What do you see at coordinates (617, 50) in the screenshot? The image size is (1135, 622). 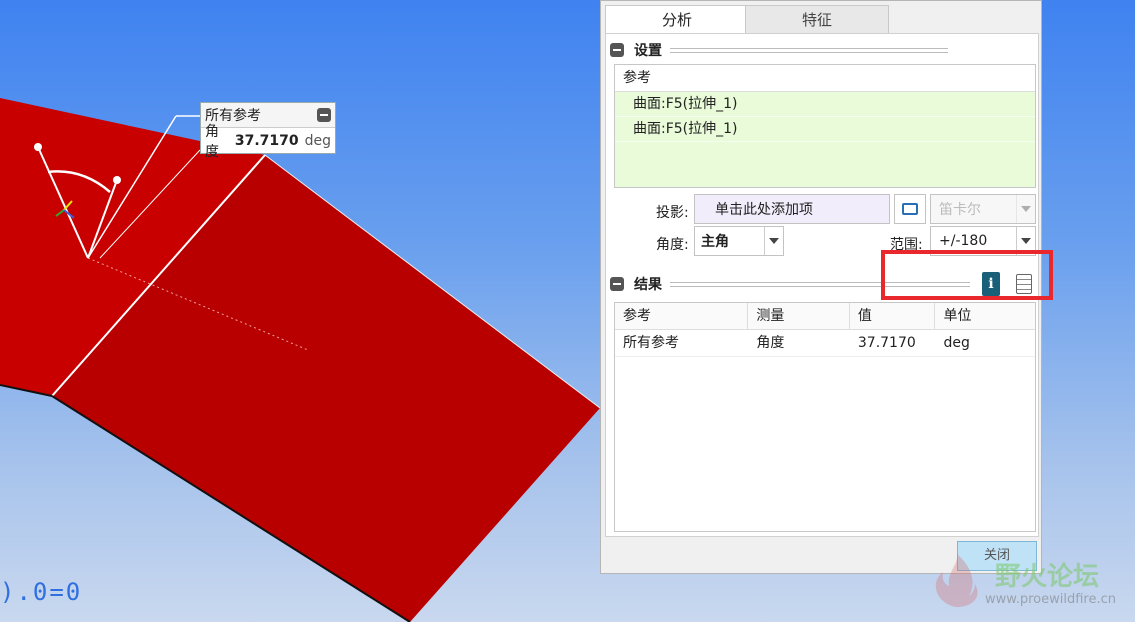 I see `collapse-settings-icon` at bounding box center [617, 50].